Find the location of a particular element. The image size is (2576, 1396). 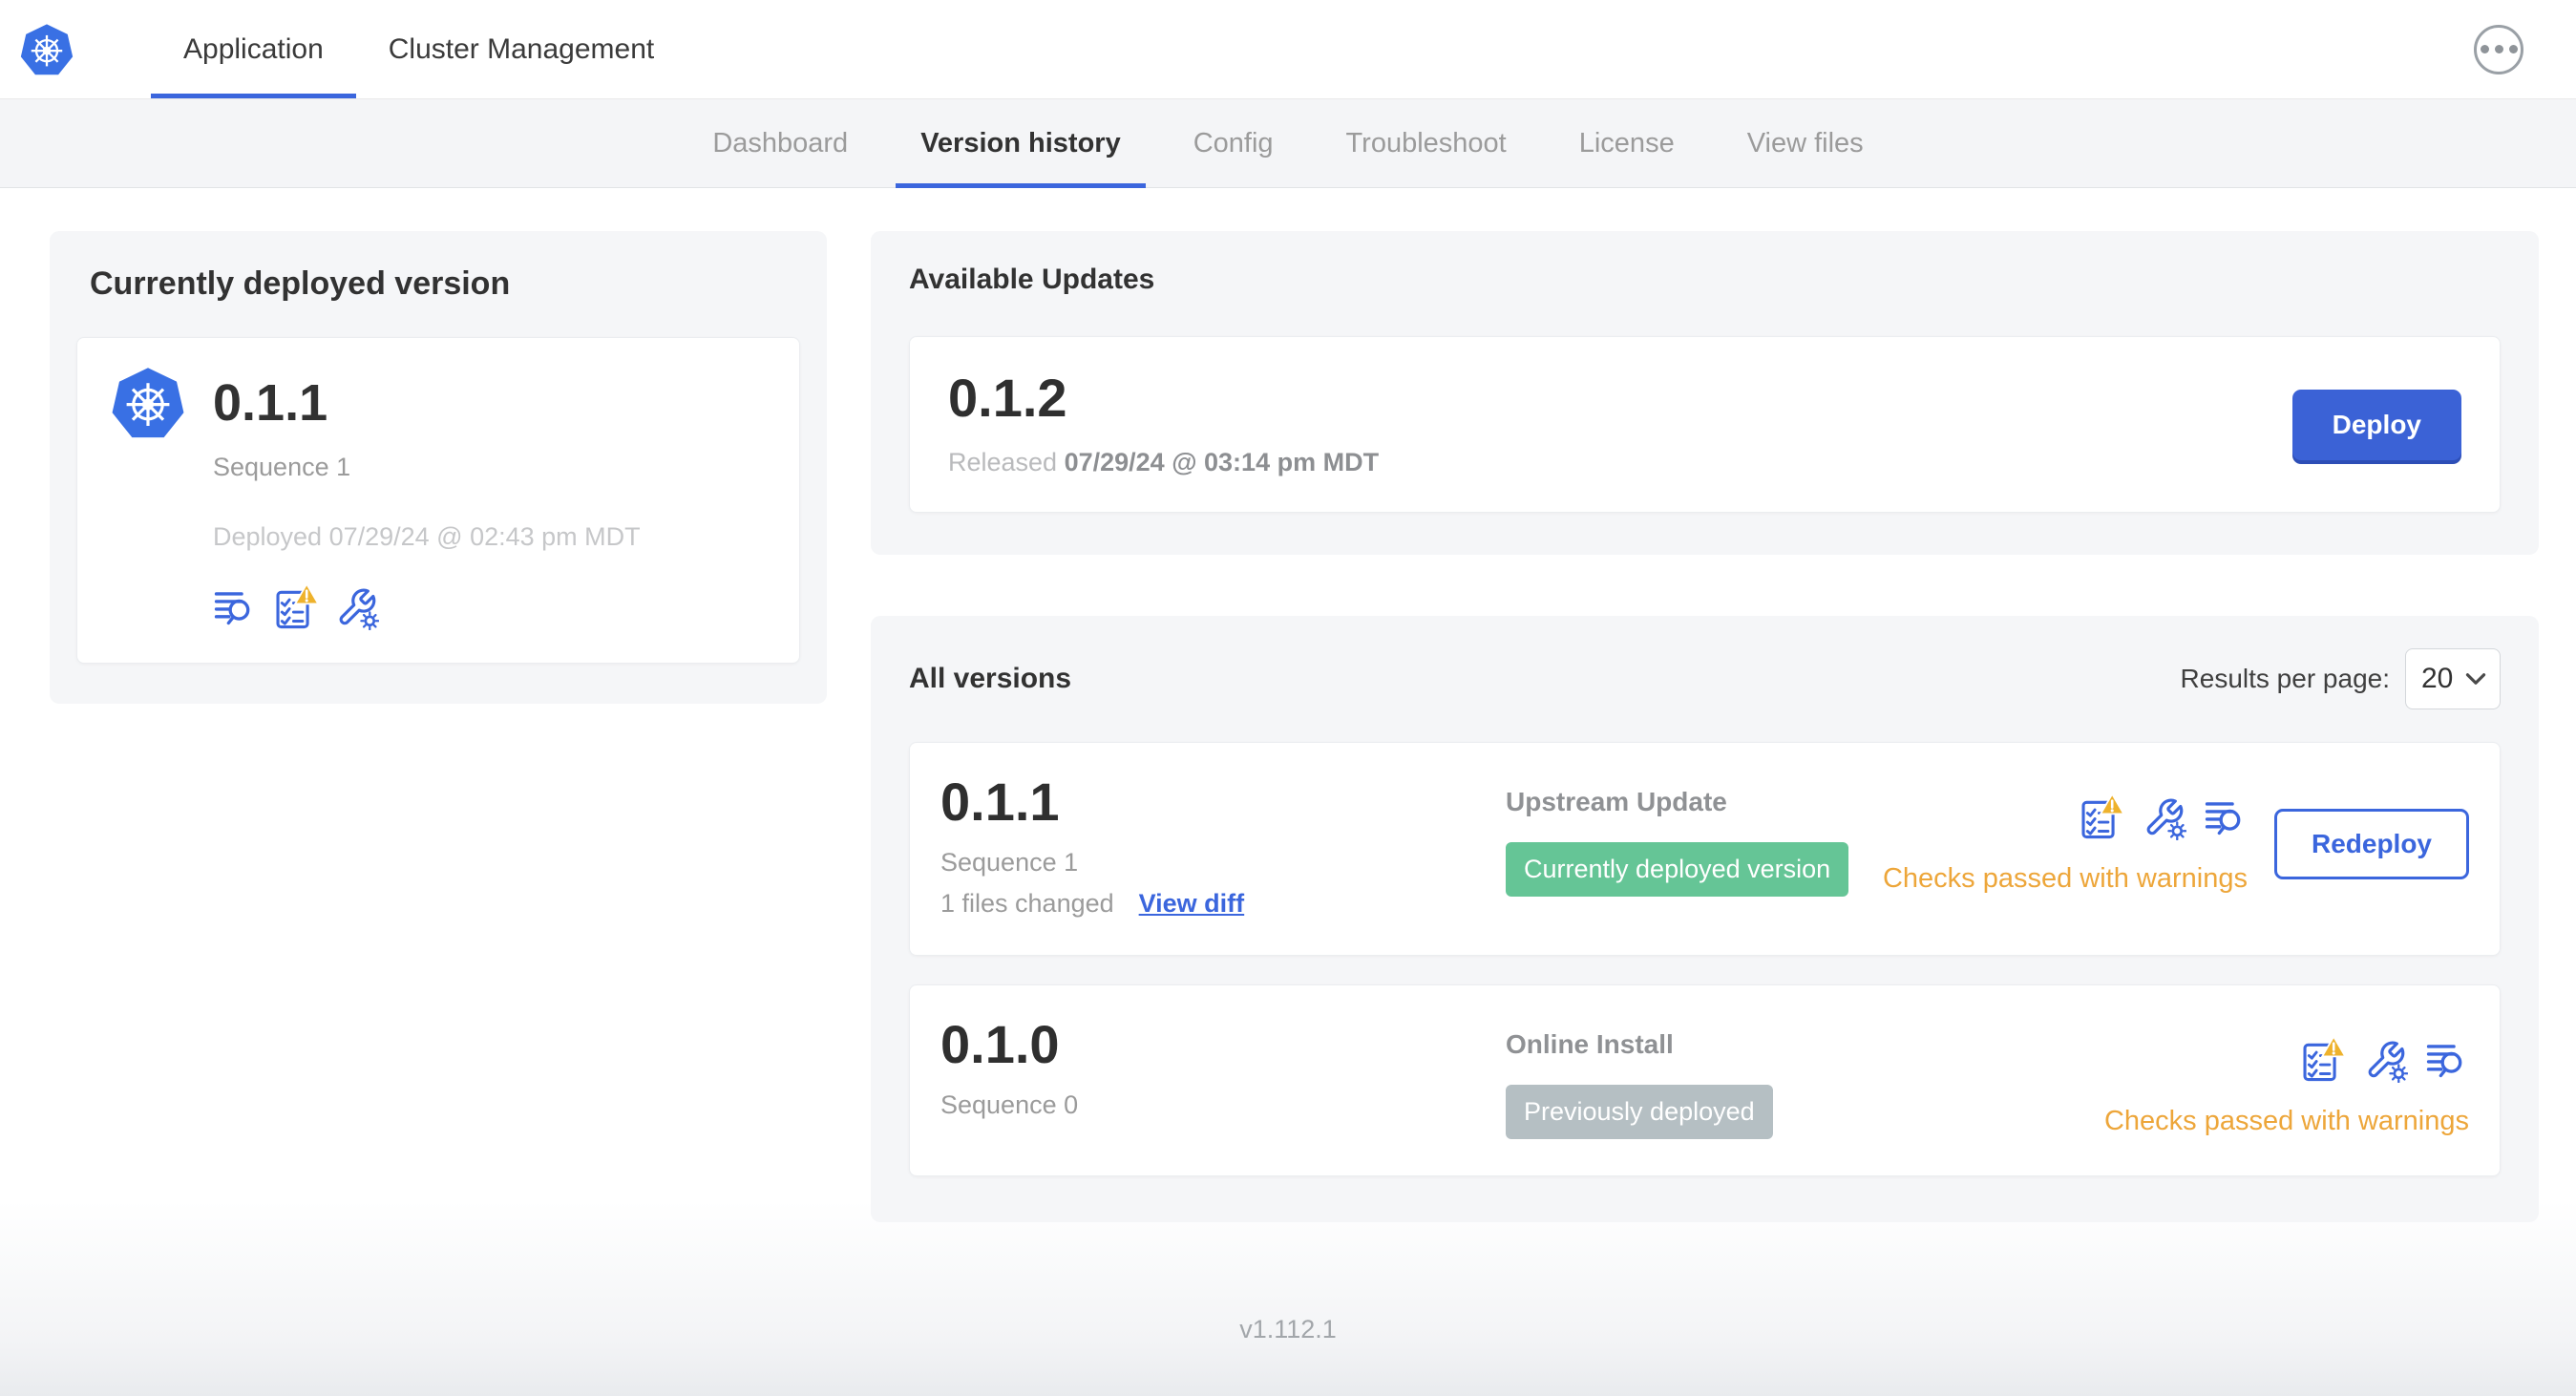

deployed-version-number: 0.1.1 is located at coordinates (270, 403).